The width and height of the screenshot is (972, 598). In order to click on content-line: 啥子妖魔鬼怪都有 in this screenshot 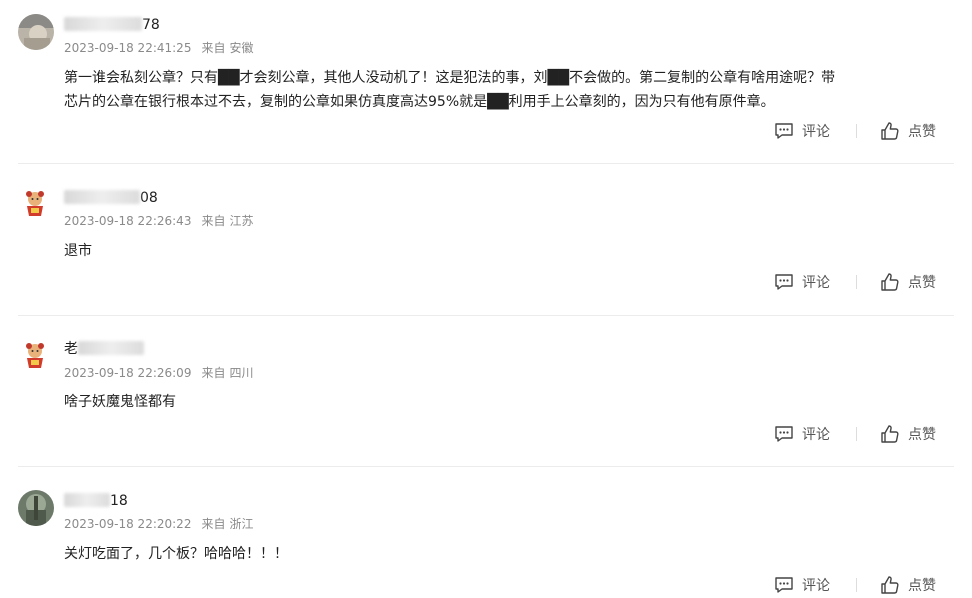, I will do `click(120, 402)`.